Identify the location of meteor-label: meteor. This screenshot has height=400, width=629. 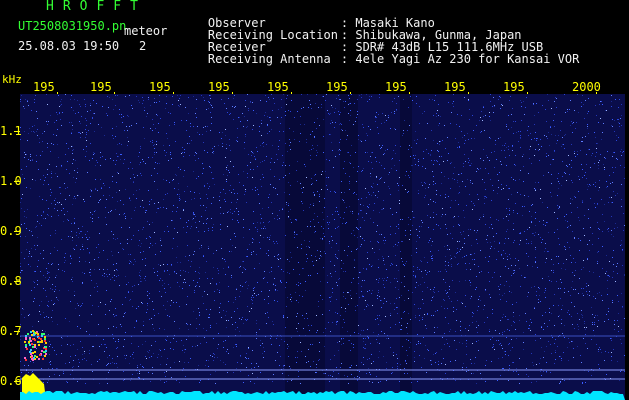
(146, 31).